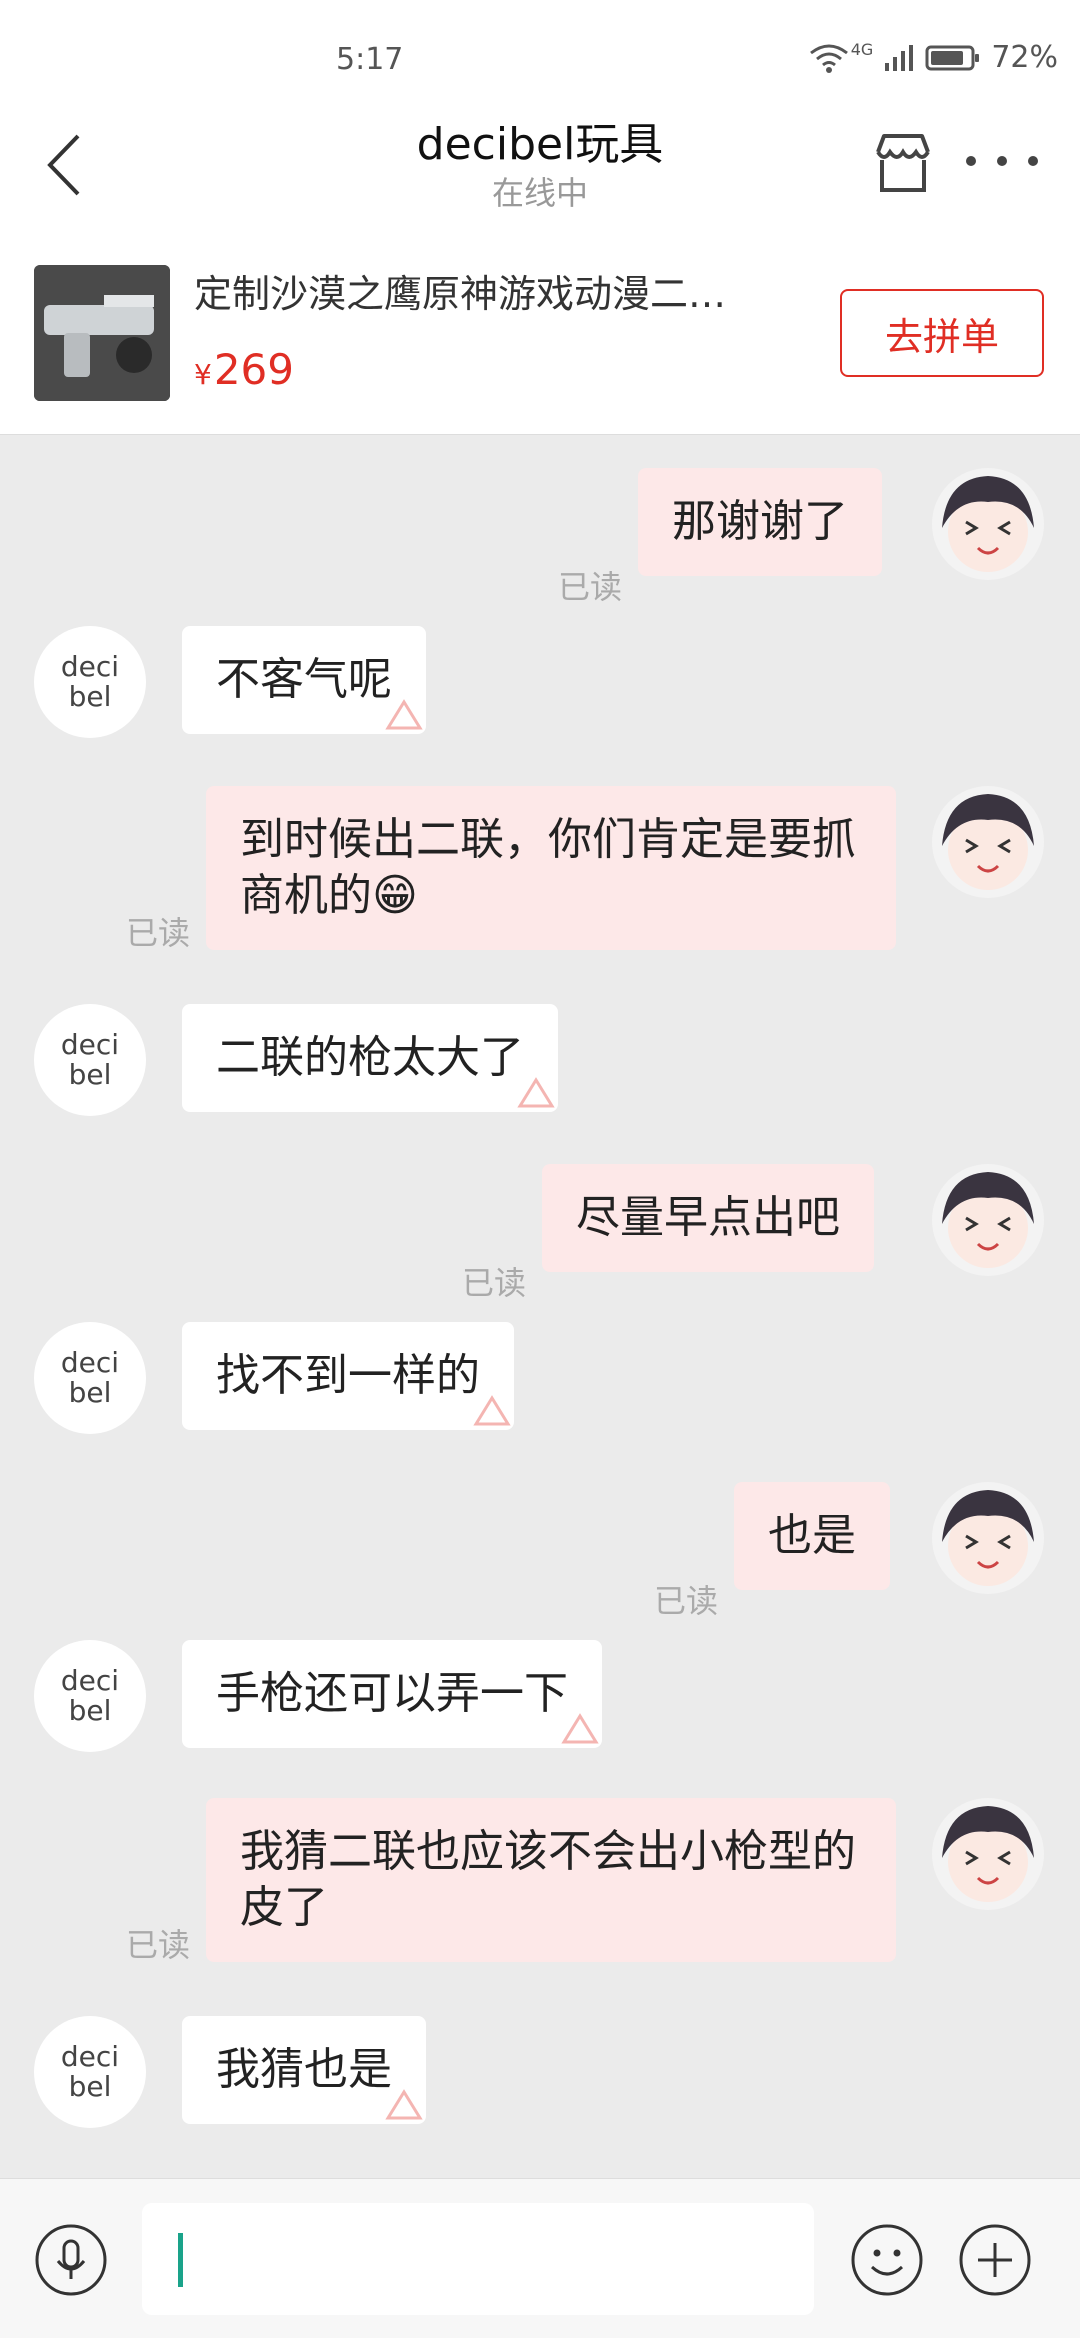 The image size is (1080, 2338). What do you see at coordinates (551, 1880) in the screenshot?
I see `message-bubble: 我猜二联也应该不会出小枪型的皮了` at bounding box center [551, 1880].